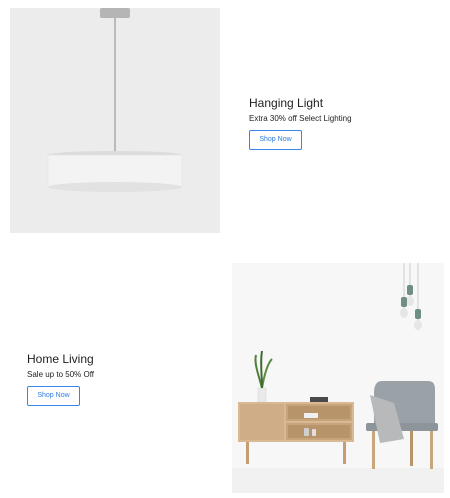 Image resolution: width=450 pixels, height=498 pixels. What do you see at coordinates (286, 103) in the screenshot?
I see `promo-title: Hanging Light` at bounding box center [286, 103].